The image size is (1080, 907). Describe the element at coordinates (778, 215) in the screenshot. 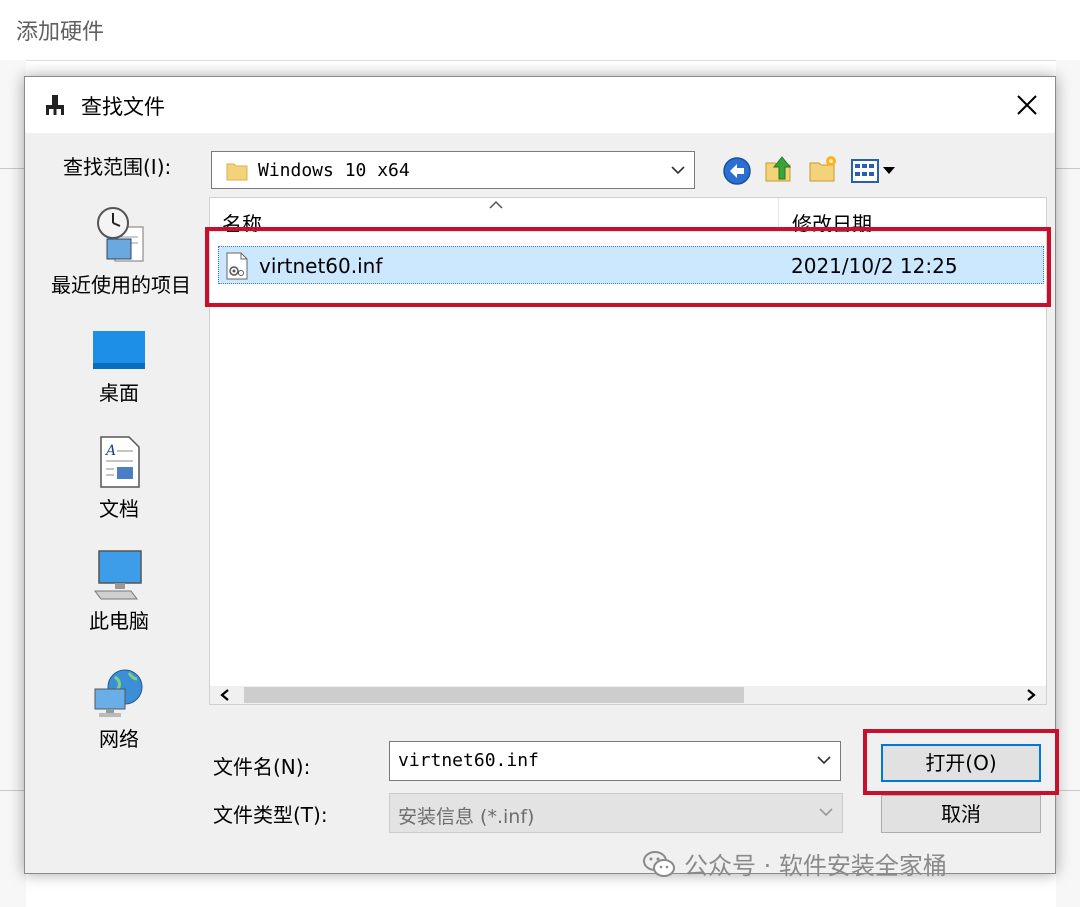

I see `column-separator` at that location.